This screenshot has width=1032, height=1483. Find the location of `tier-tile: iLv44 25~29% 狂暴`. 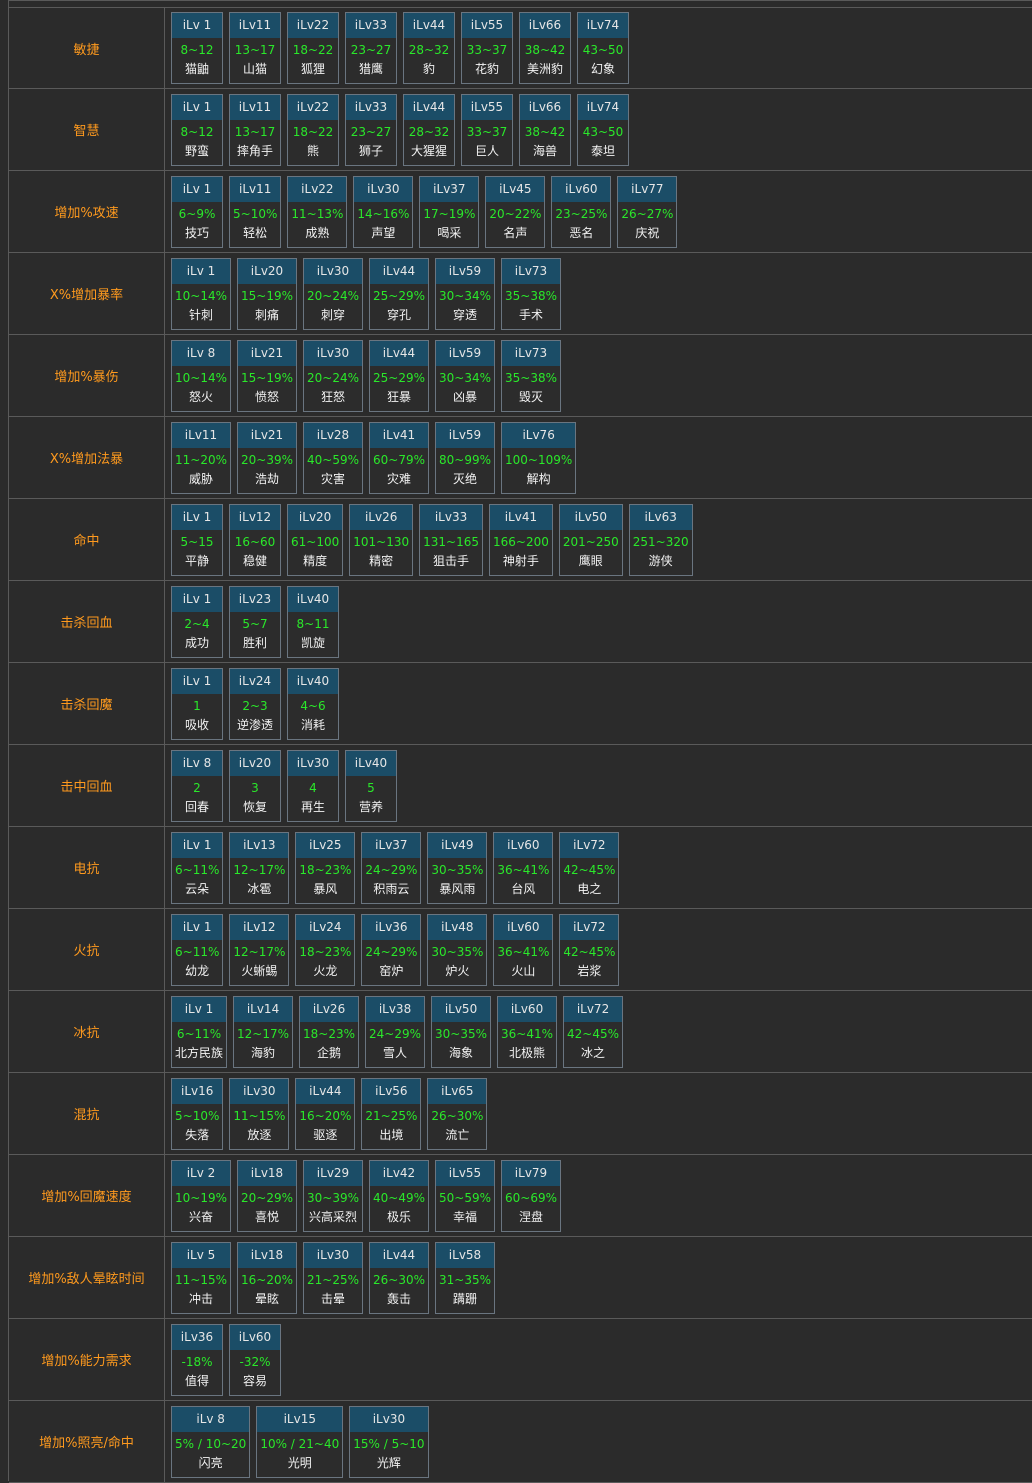

tier-tile: iLv44 25~29% 狂暴 is located at coordinates (399, 375).